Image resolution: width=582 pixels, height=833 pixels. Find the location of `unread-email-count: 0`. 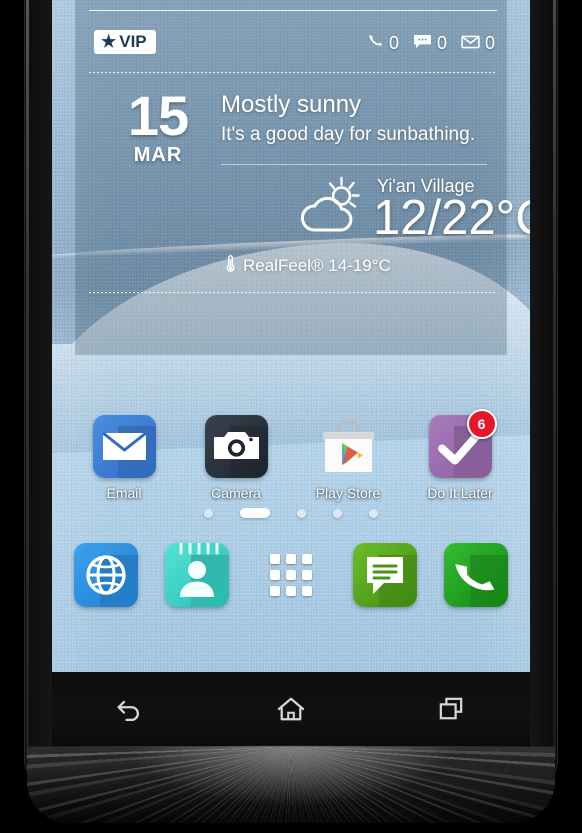

unread-email-count: 0 is located at coordinates (489, 42).